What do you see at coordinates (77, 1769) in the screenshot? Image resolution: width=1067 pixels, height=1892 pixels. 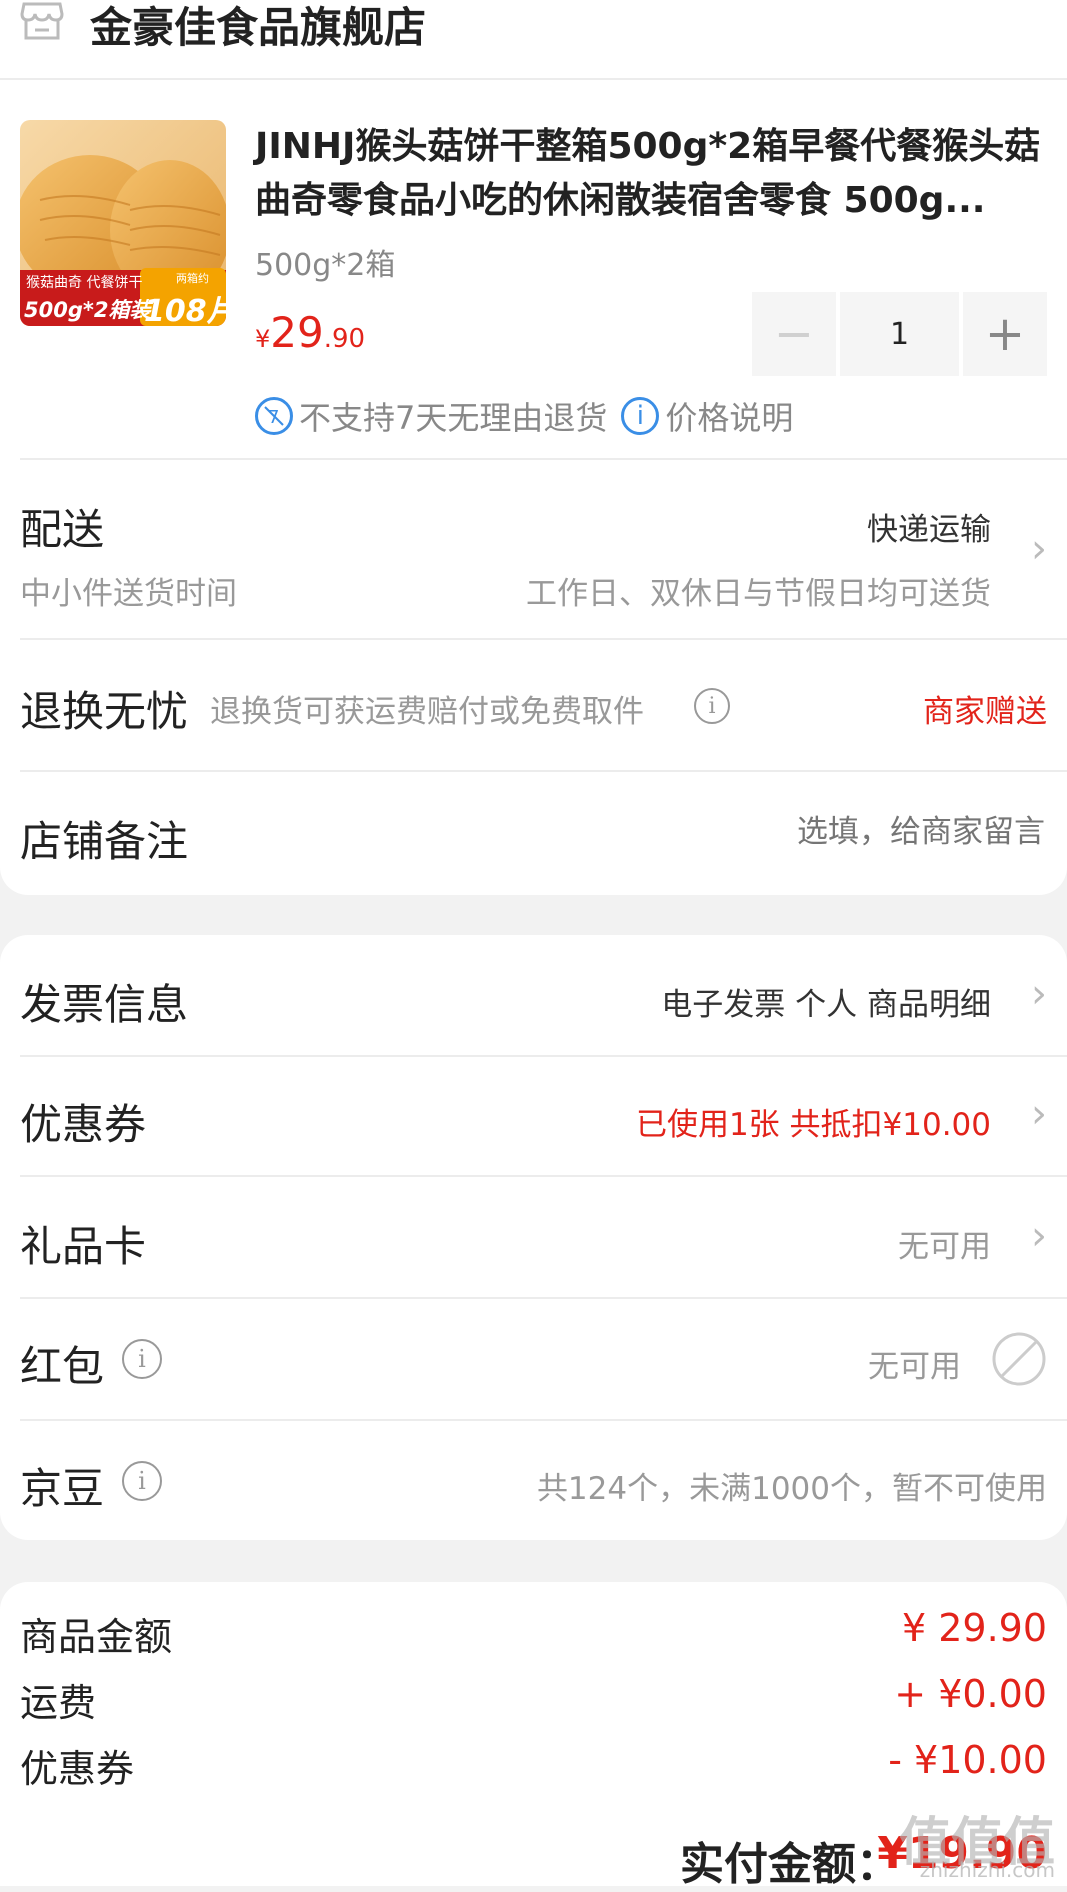 I see `coupon-discount-label: 优惠券` at bounding box center [77, 1769].